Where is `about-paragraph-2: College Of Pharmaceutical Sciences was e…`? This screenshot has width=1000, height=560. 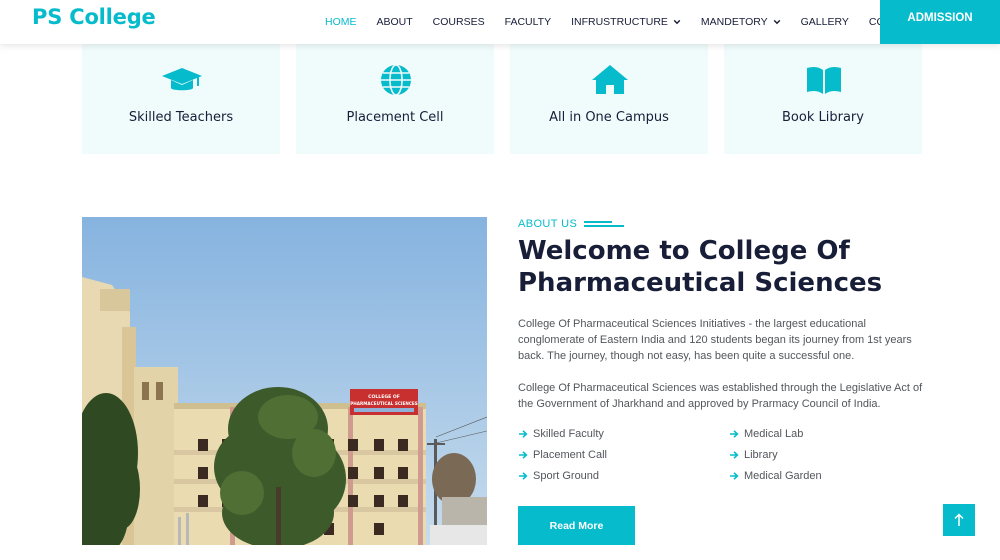
about-paragraph-2: College Of Pharmaceutical Sciences was e… is located at coordinates (720, 396).